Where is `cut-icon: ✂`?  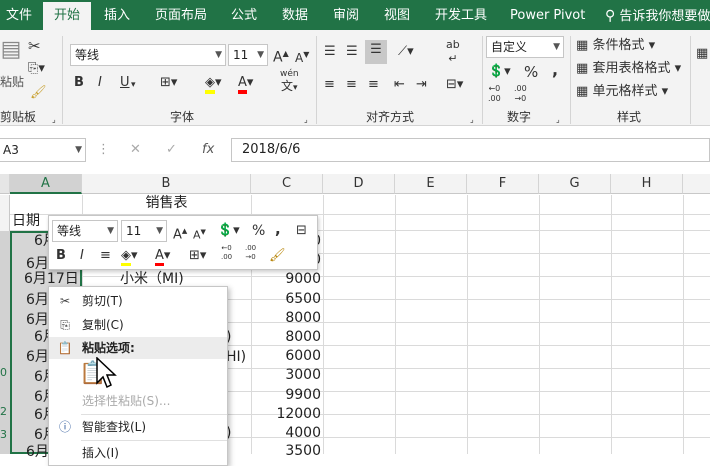
cut-icon: ✂ is located at coordinates (34, 46).